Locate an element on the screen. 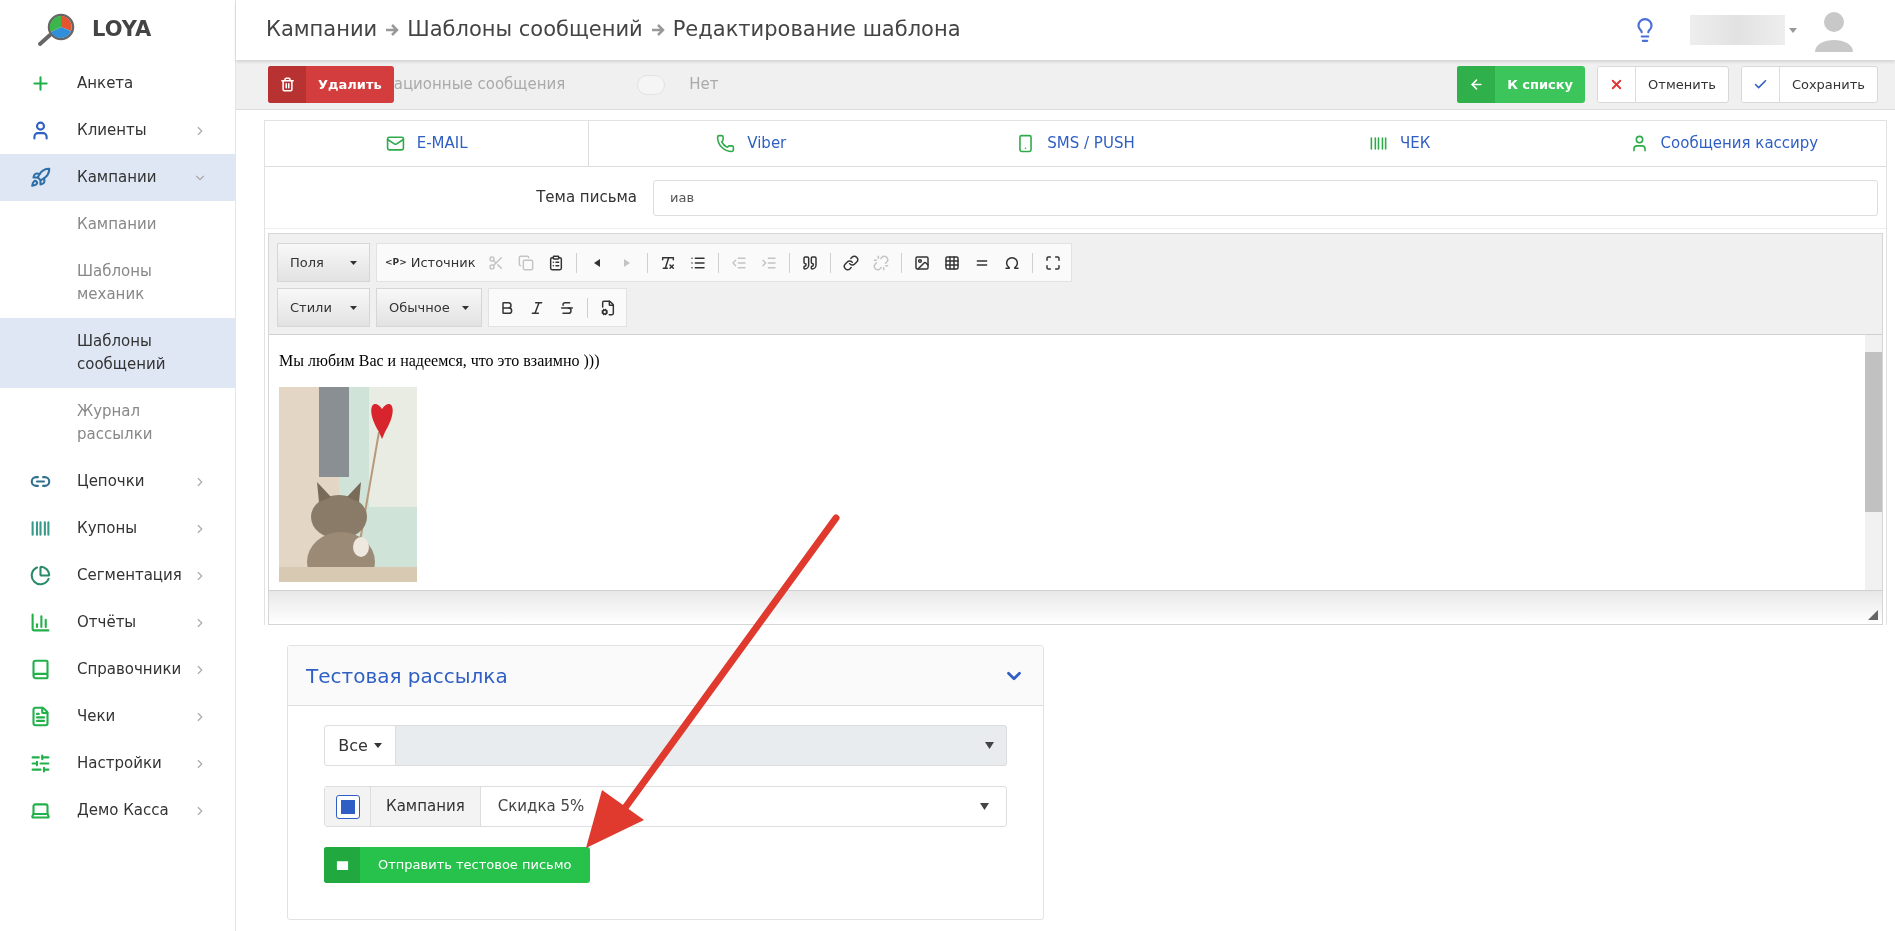 The image size is (1895, 931). filter-dropdown: Все is located at coordinates (360, 745).